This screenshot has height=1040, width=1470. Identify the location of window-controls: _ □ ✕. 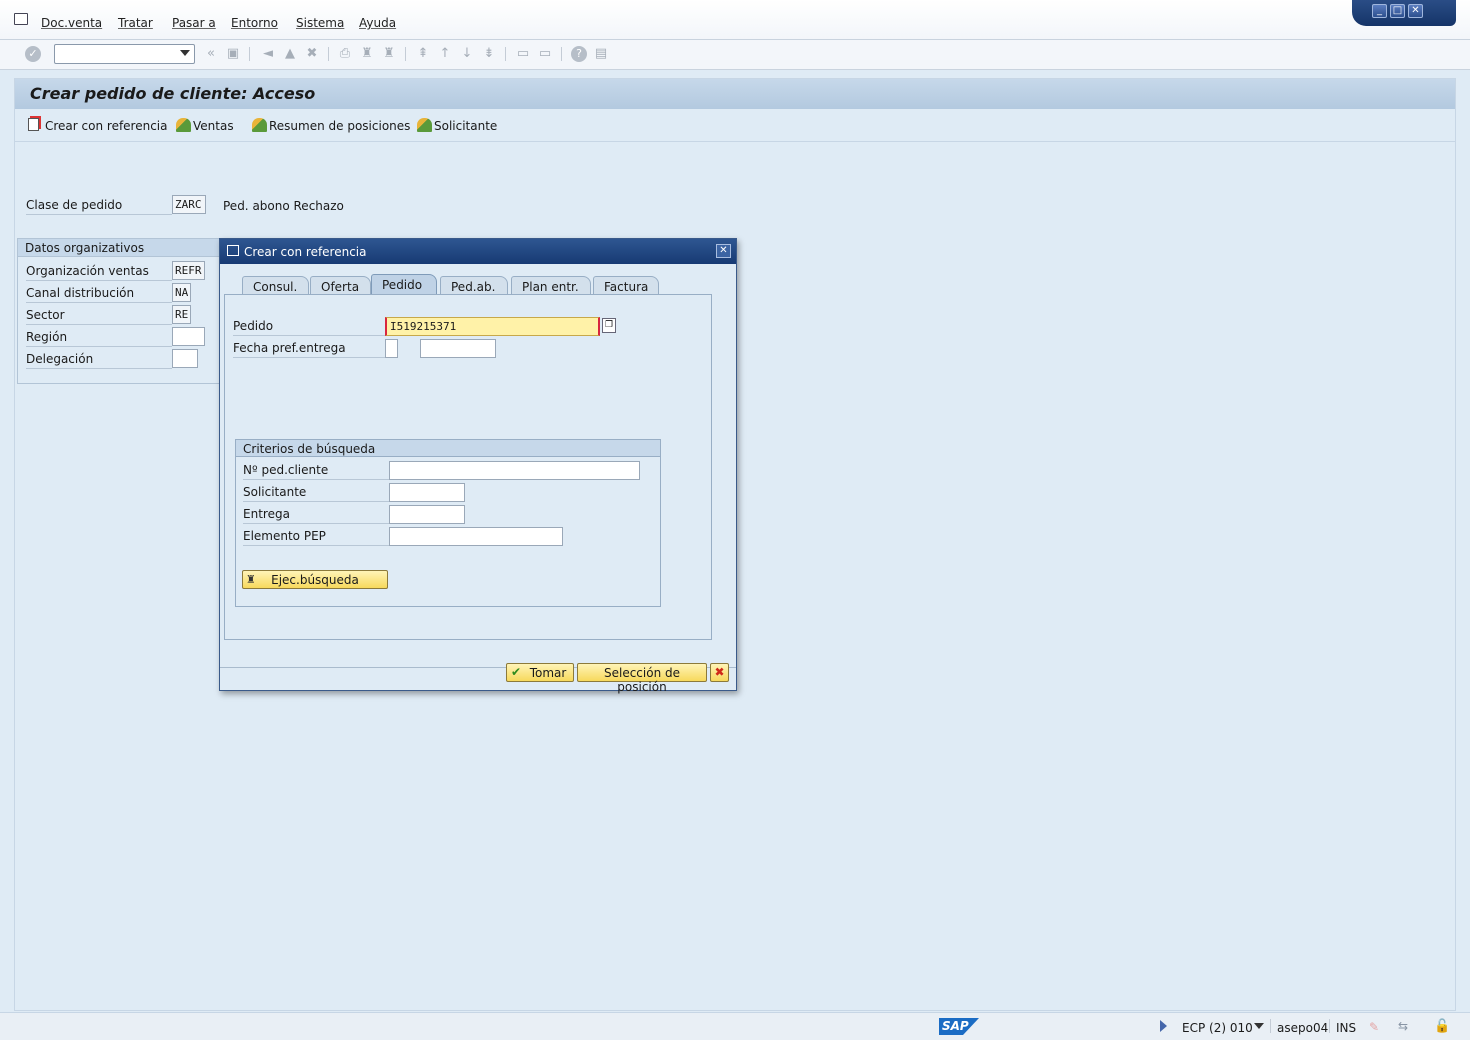
(1404, 13).